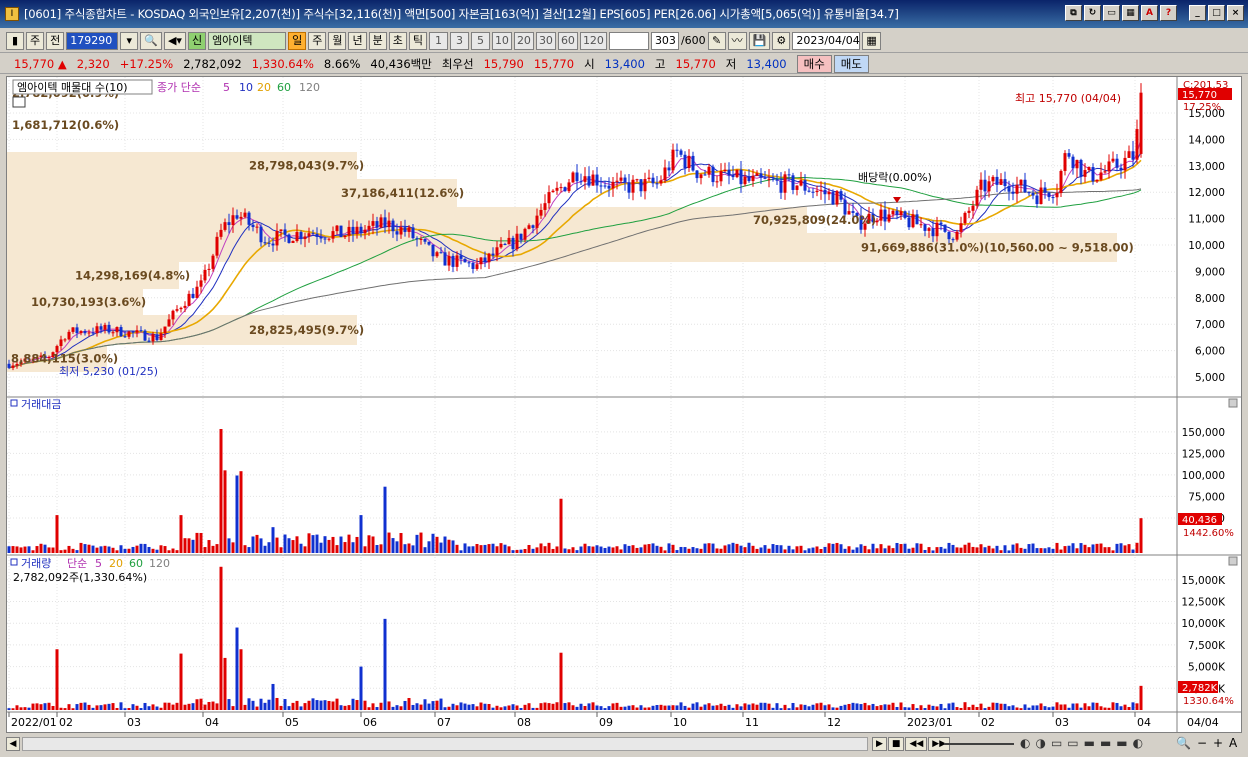  What do you see at coordinates (979, 744) in the screenshot?
I see `speed-slider` at bounding box center [979, 744].